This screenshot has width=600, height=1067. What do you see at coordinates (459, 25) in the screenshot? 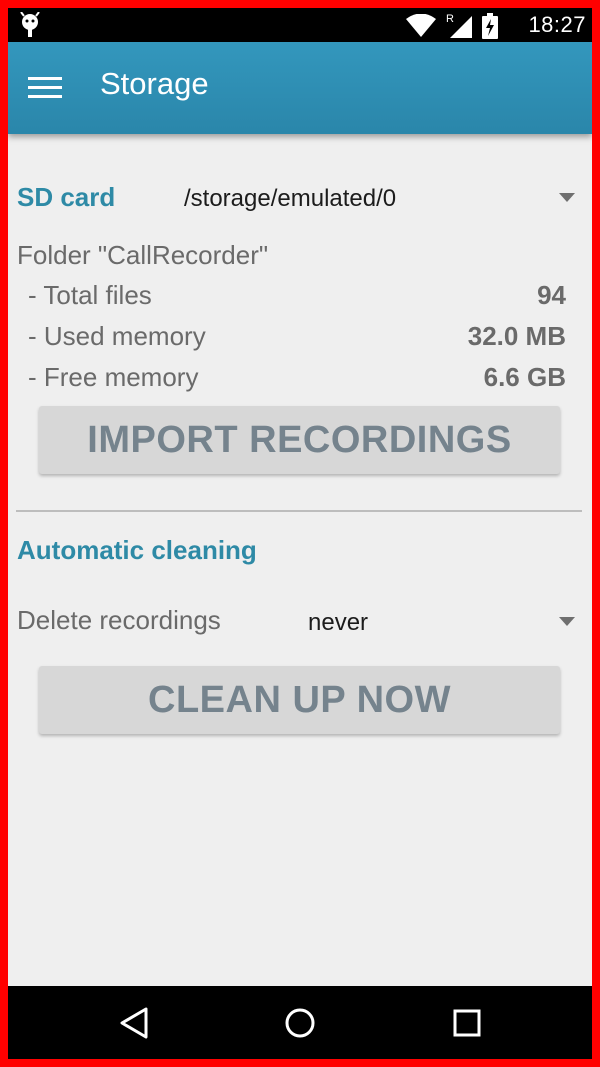
I see `cell-signal-icon: R` at bounding box center [459, 25].